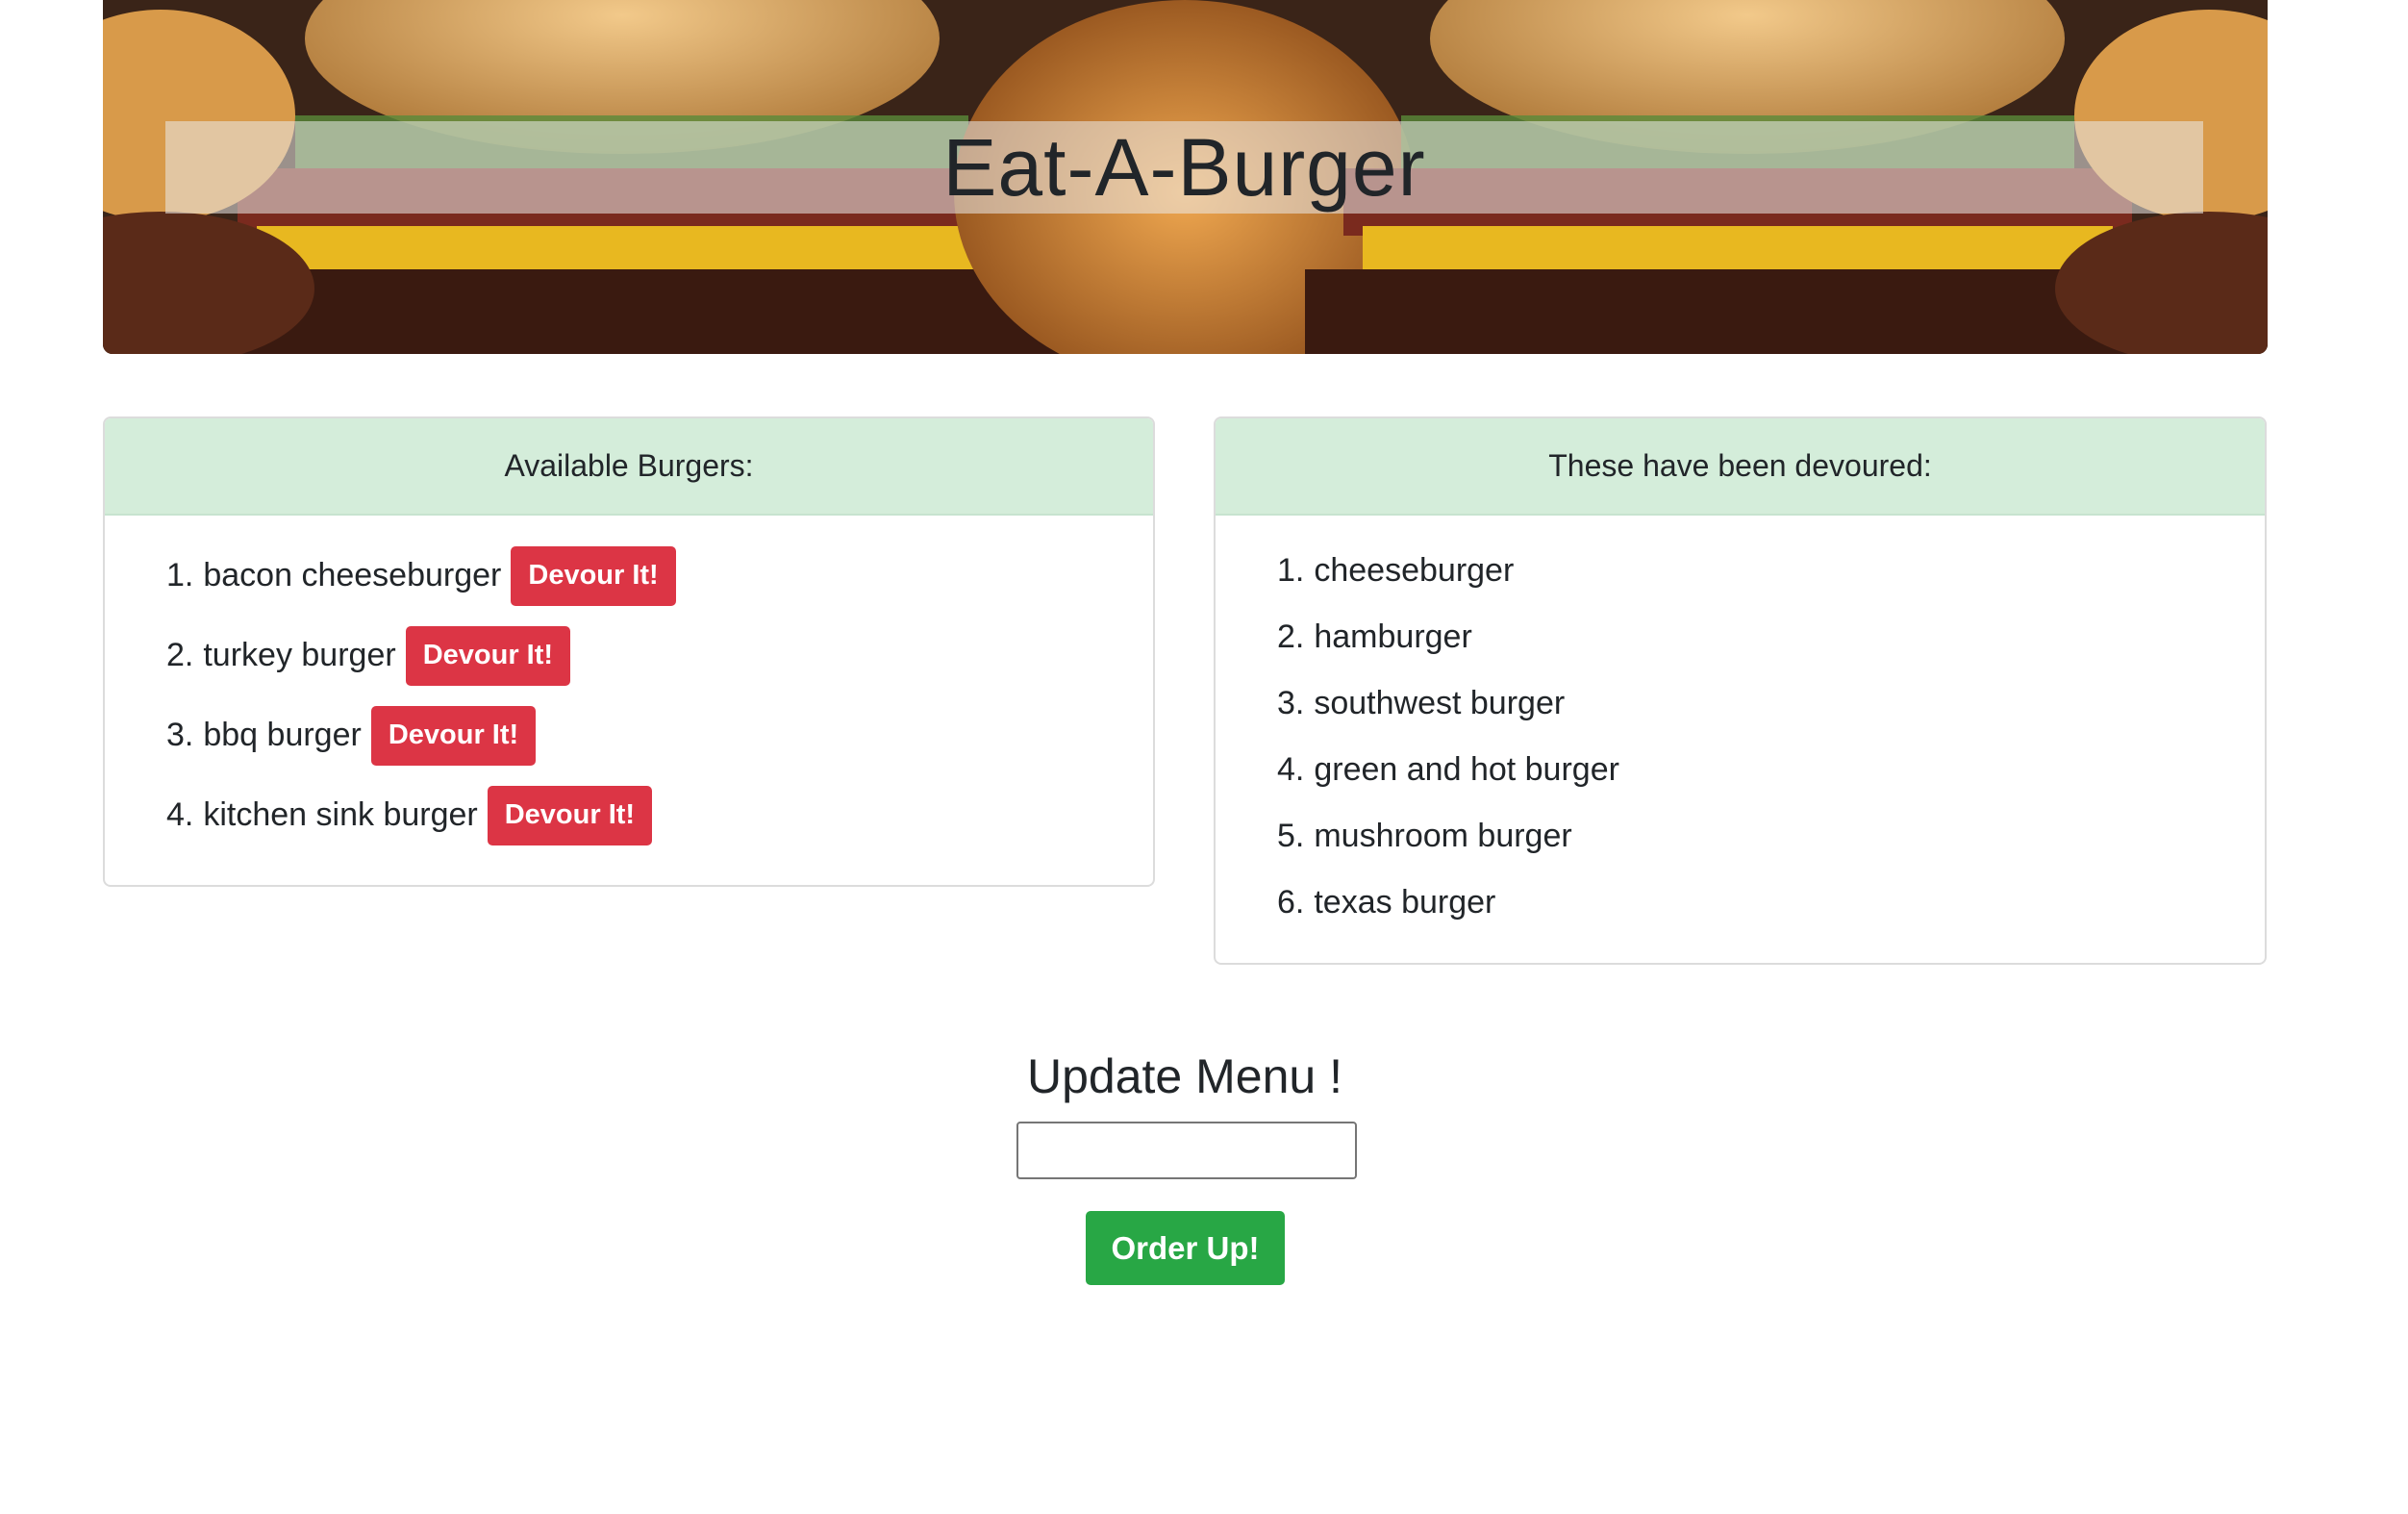 The width and height of the screenshot is (2408, 1514). I want to click on item-number: 6., so click(1291, 902).